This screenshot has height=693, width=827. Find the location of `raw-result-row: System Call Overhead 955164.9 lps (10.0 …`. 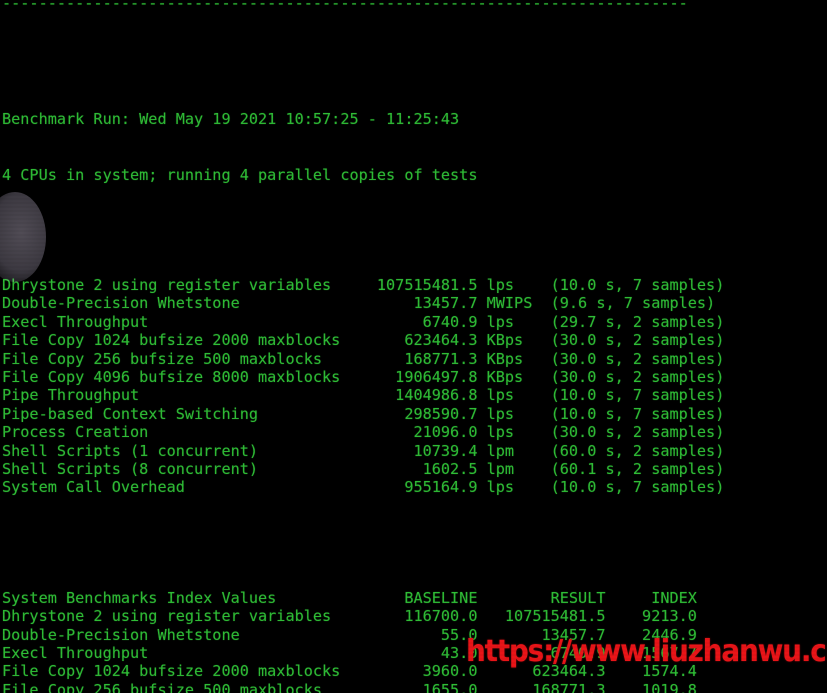

raw-result-row: System Call Overhead 955164.9 lps (10.0 … is located at coordinates (363, 487).